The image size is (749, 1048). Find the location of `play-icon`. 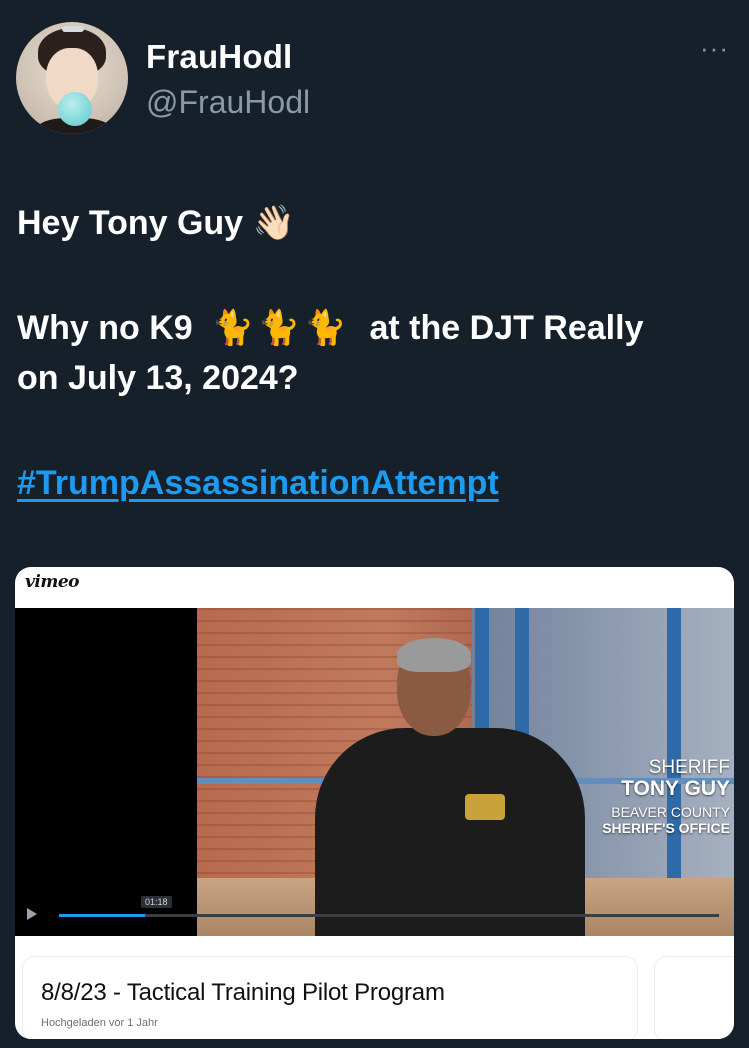

play-icon is located at coordinates (32, 914).